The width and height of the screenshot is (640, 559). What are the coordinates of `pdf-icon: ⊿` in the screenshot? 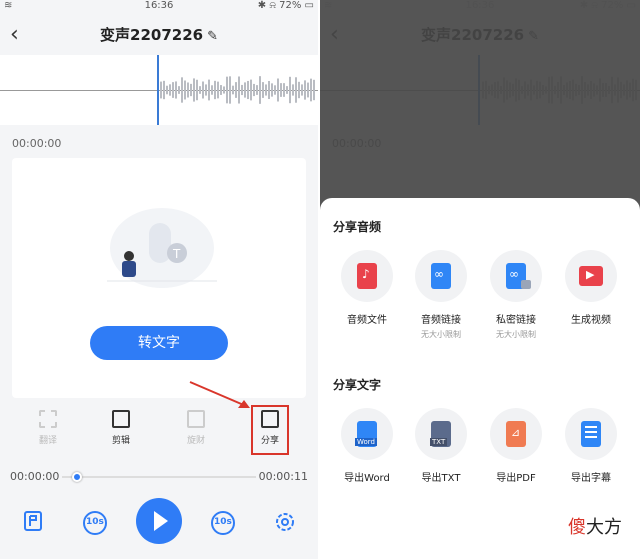 It's located at (516, 434).